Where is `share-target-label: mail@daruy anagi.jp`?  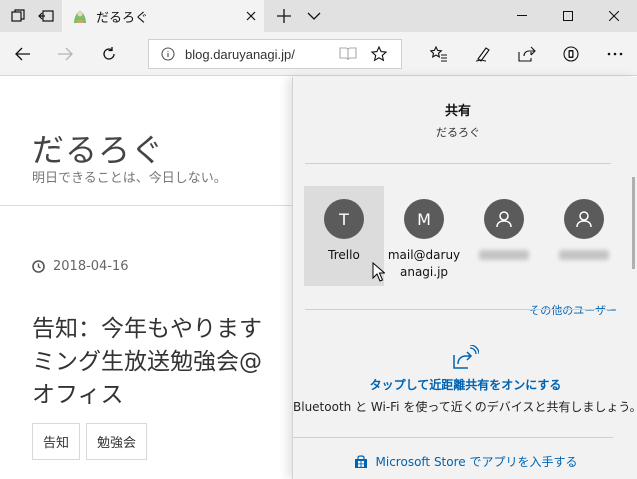
share-target-label: mail@daruy anagi.jp is located at coordinates (424, 264).